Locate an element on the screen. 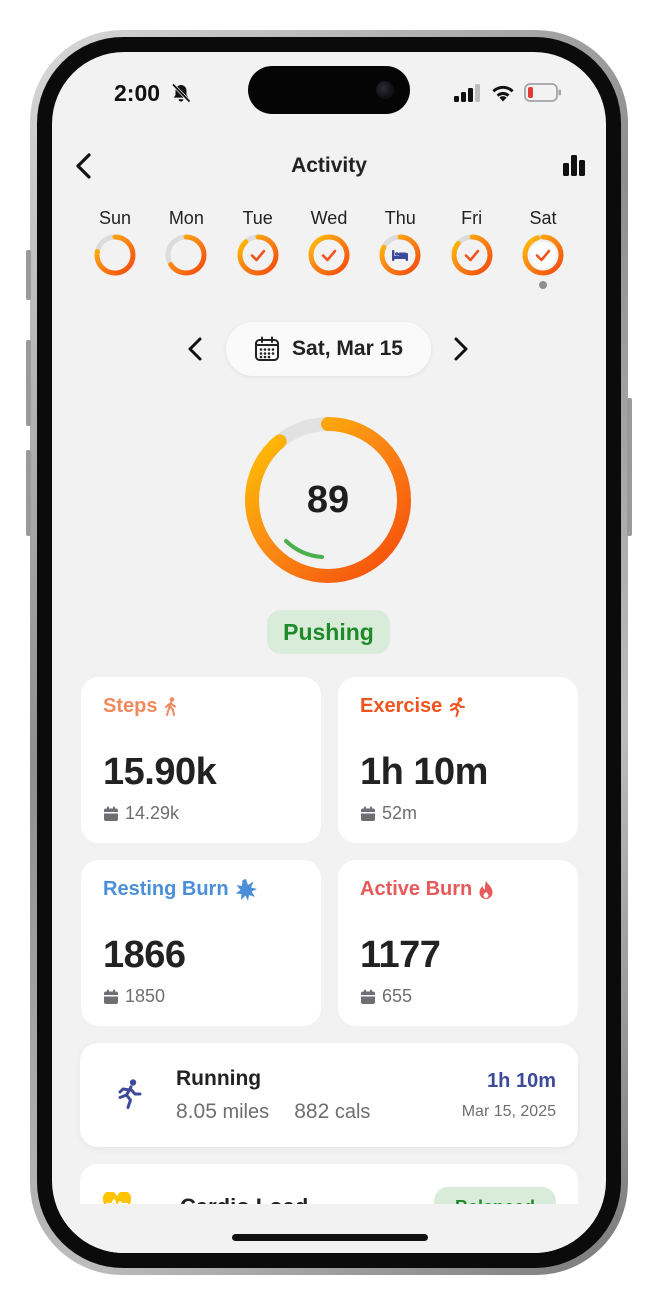 The width and height of the screenshot is (658, 1305). cellular-signal-icon is located at coordinates (467, 92).